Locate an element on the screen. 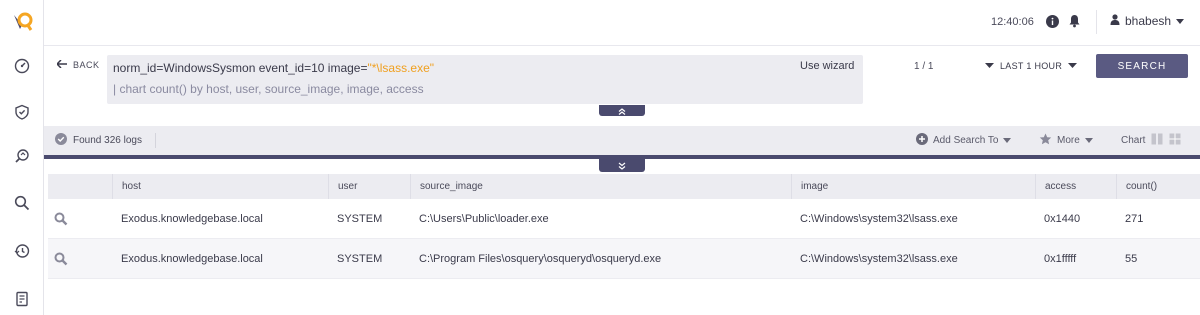  column-header-count: count() is located at coordinates (1158, 186).